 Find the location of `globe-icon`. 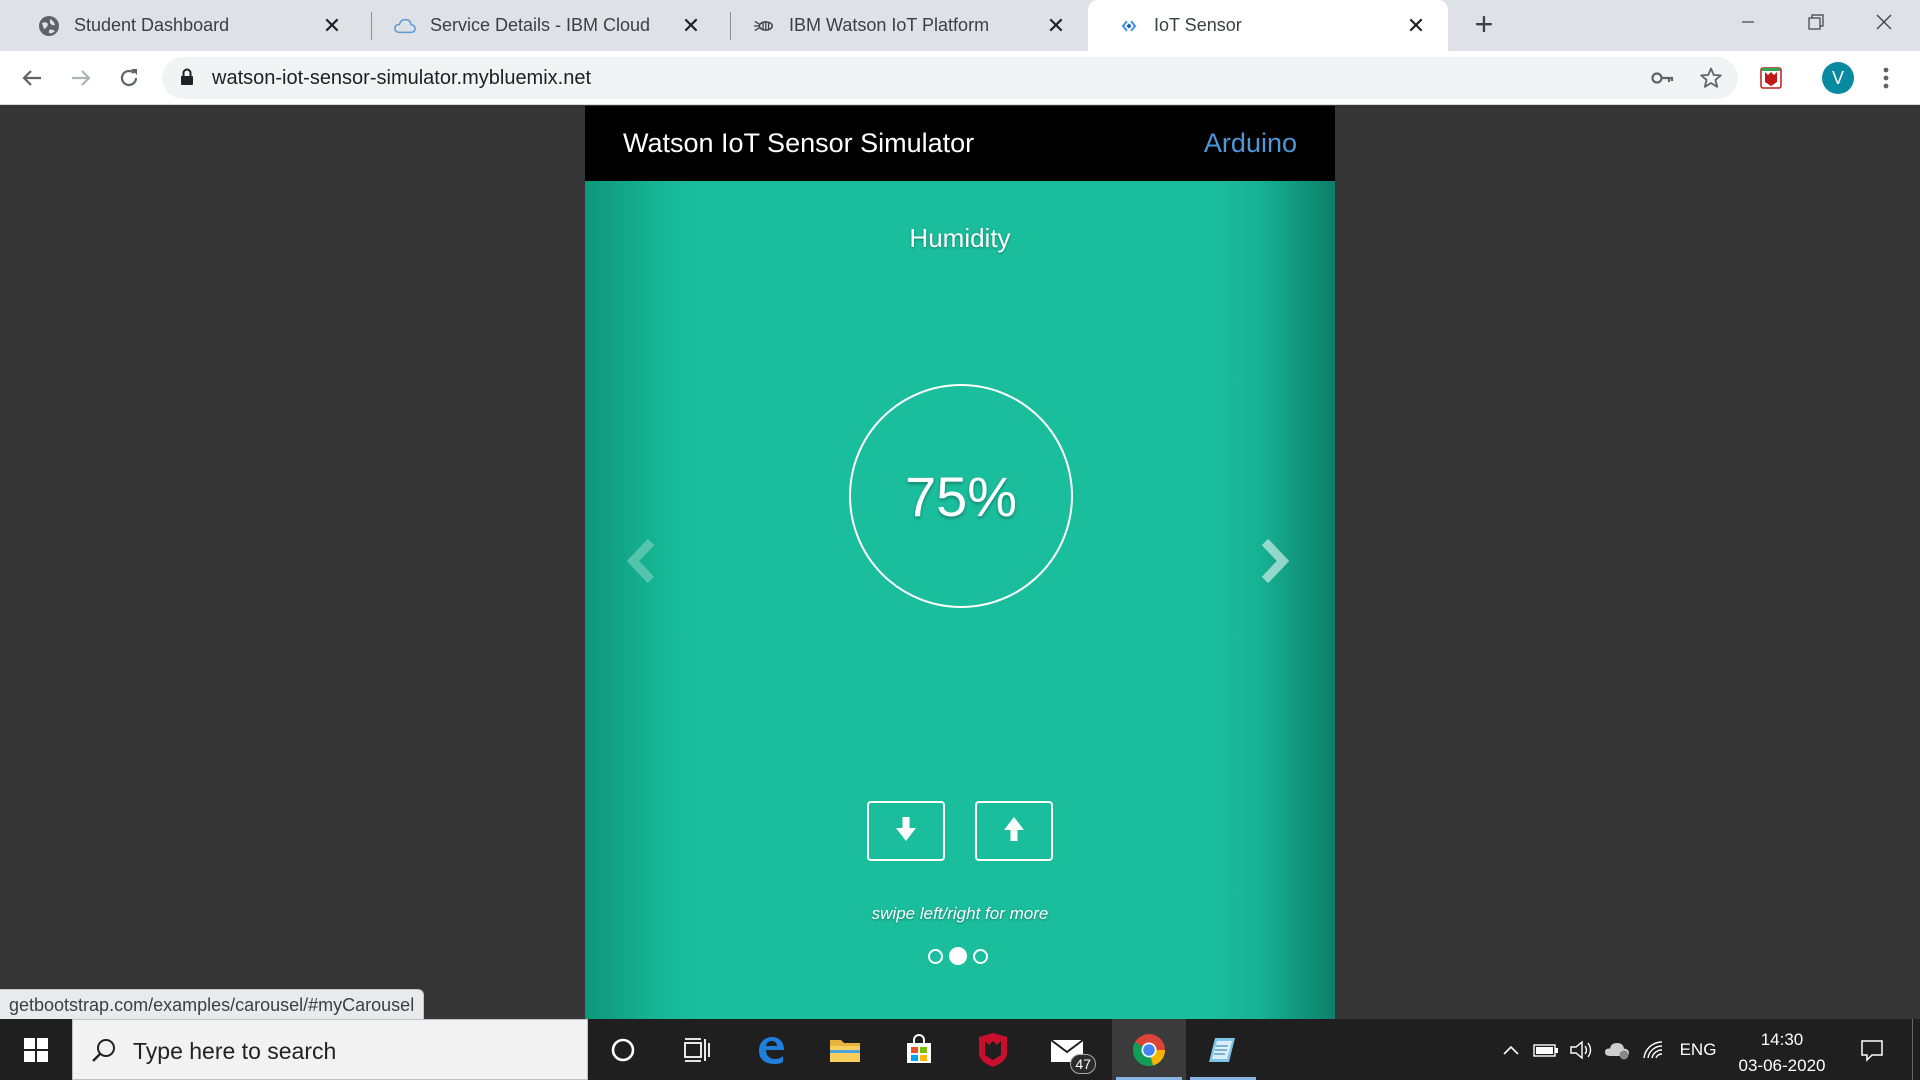

globe-icon is located at coordinates (49, 26).